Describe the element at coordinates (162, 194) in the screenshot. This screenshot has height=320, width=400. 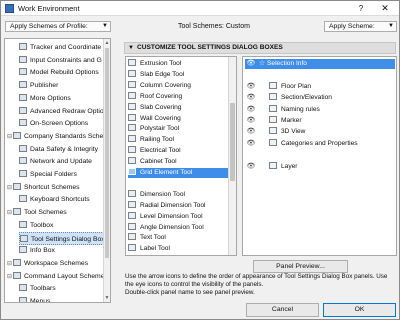
I see `tool-list-label: Dimension Tool` at that location.